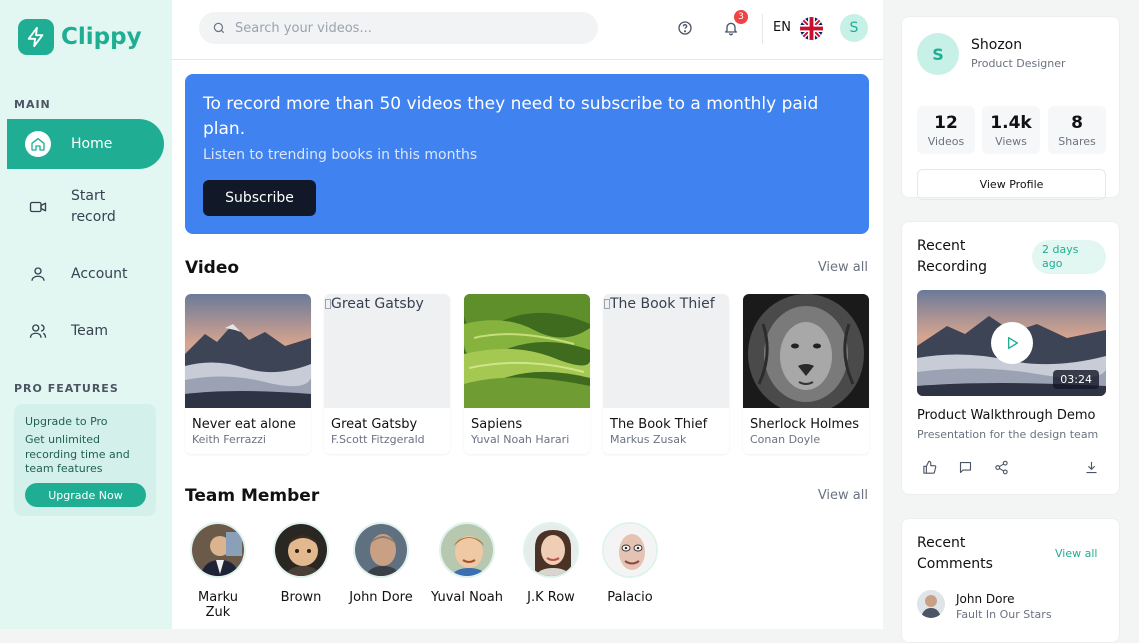  I want to click on video-author: Yuval Noah Harari, so click(520, 439).